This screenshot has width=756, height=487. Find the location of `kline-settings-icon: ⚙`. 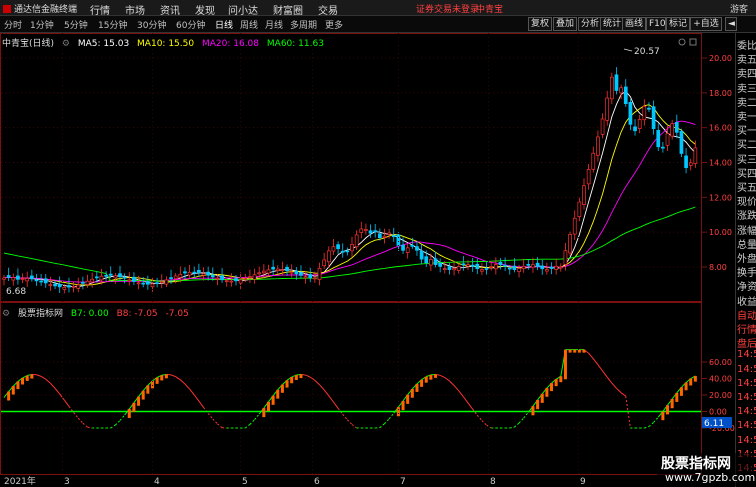

kline-settings-icon: ⚙ is located at coordinates (66, 44).